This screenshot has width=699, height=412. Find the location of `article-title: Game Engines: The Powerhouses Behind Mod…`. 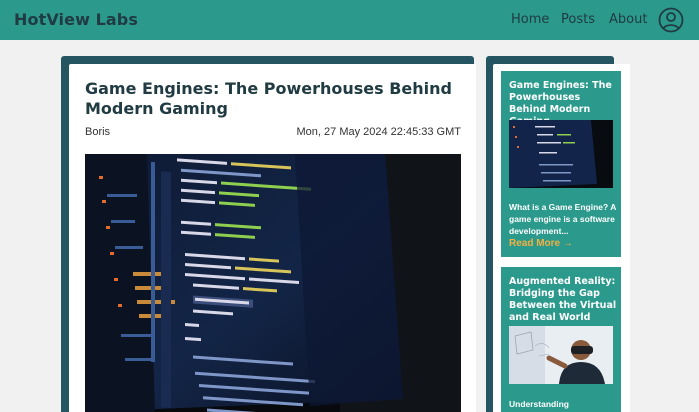

article-title: Game Engines: The Powerhouses Behind Mod… is located at coordinates (268, 98).